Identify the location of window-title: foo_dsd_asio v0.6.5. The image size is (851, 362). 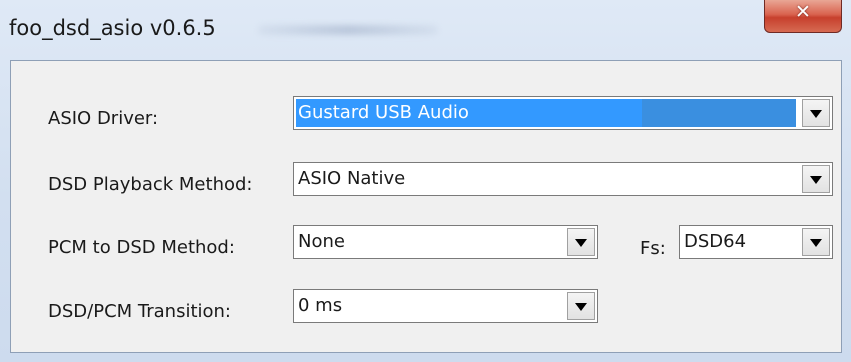
(112, 28).